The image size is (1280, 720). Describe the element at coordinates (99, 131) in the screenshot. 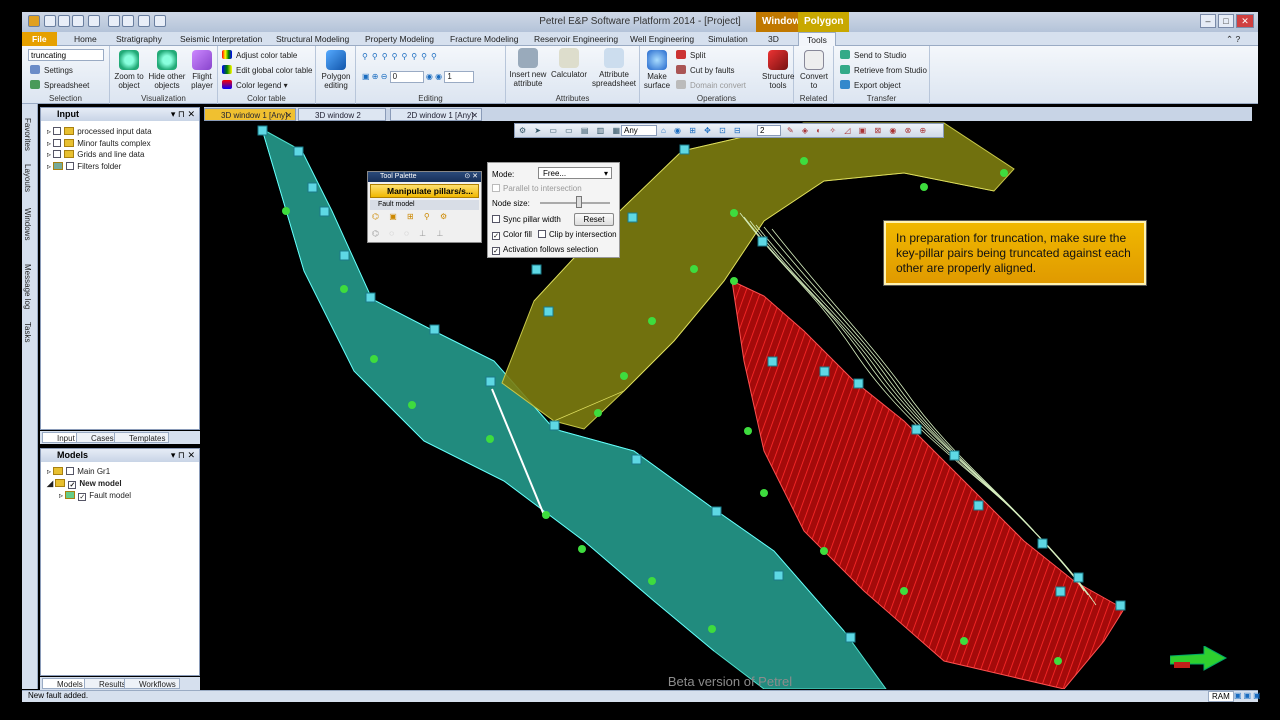

I see `tree-item-processed: ▹ processed input data` at that location.